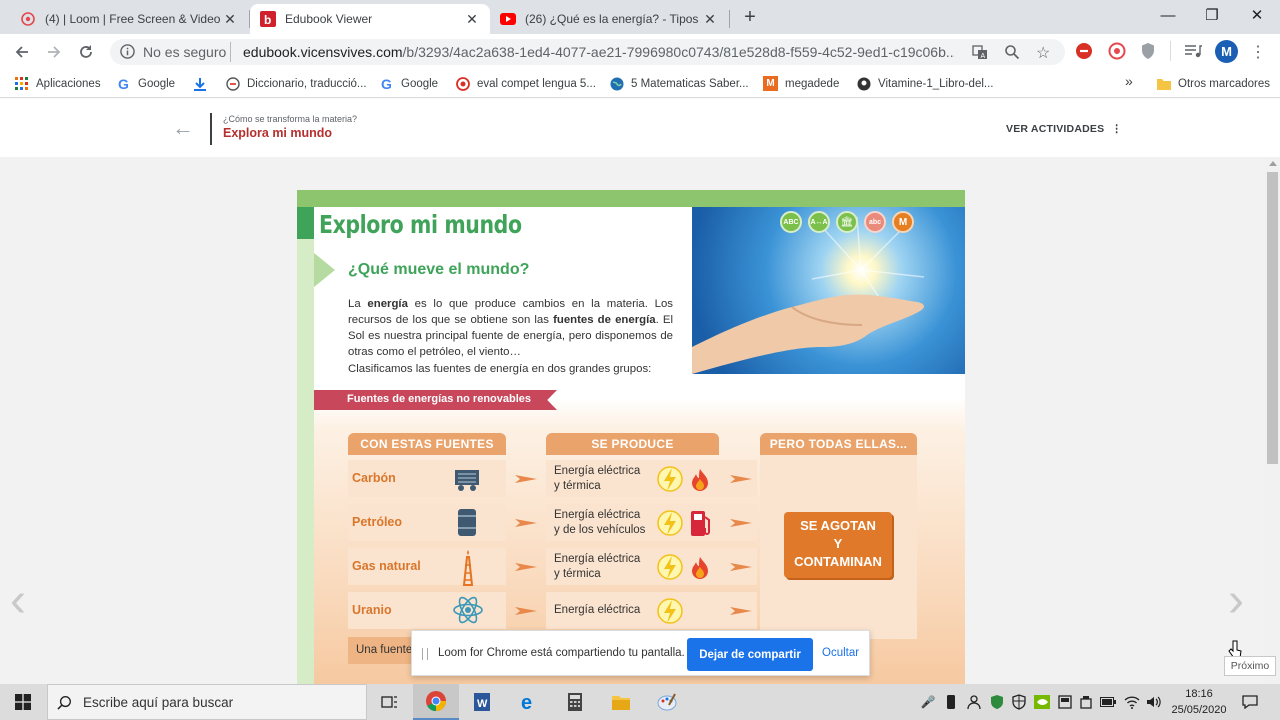 The image size is (1280, 720). Describe the element at coordinates (1212, 15) in the screenshot. I see `restore-button: ❐` at that location.